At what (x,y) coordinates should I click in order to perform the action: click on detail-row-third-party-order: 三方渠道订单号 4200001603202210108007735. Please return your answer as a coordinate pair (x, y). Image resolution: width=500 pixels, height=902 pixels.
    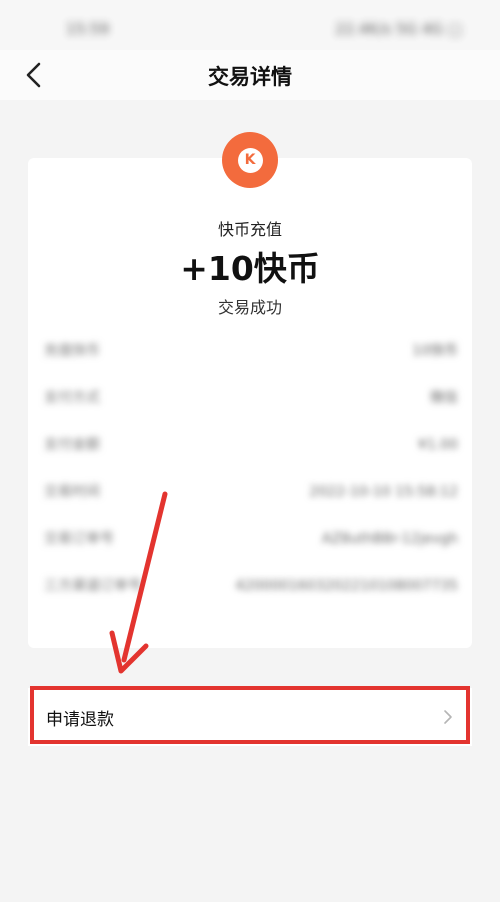
    Looking at the image, I should click on (251, 610).